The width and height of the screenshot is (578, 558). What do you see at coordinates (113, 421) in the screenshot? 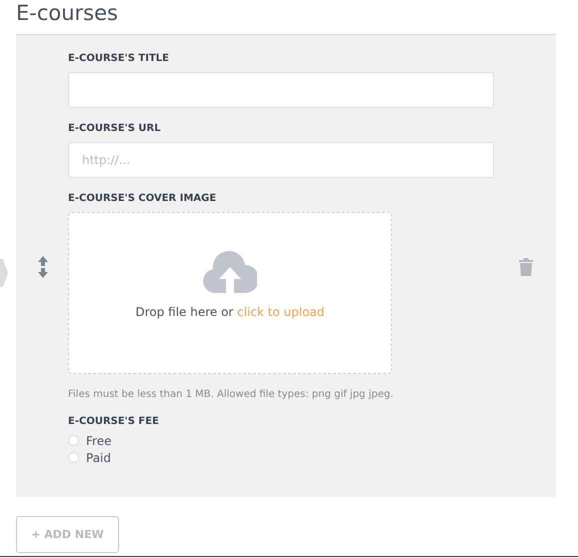
I see `field-label: E-COURSE'S FEE` at bounding box center [113, 421].